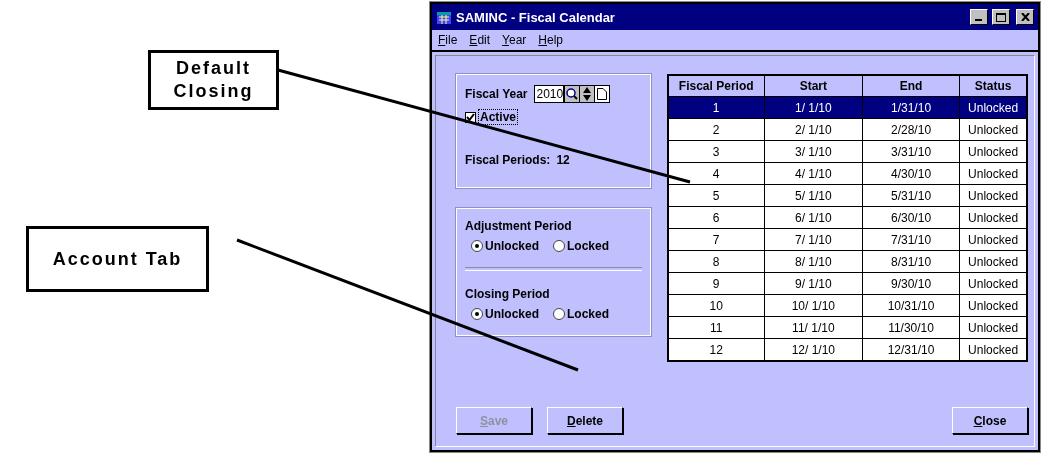  I want to click on menu-item: File, so click(448, 40).